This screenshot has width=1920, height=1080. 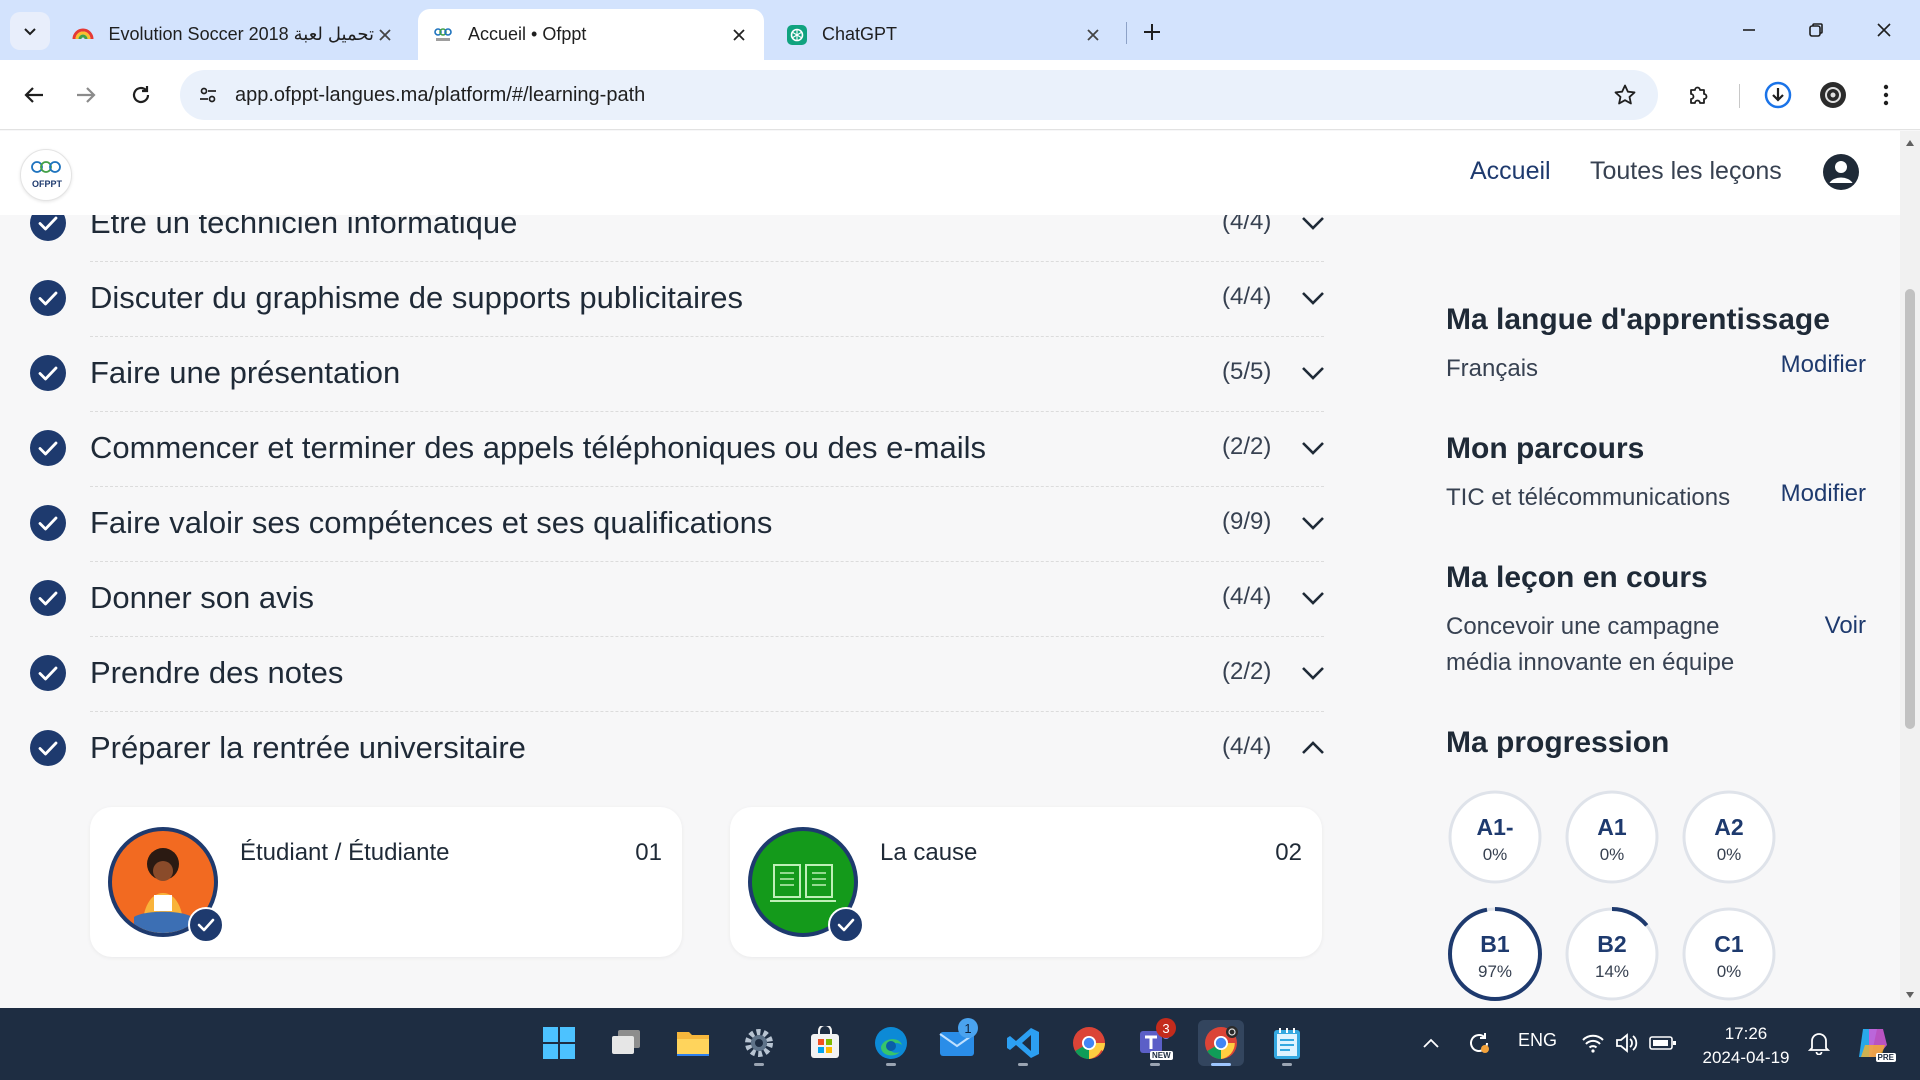 I want to click on show-hidden-icons-button, so click(x=1431, y=1043).